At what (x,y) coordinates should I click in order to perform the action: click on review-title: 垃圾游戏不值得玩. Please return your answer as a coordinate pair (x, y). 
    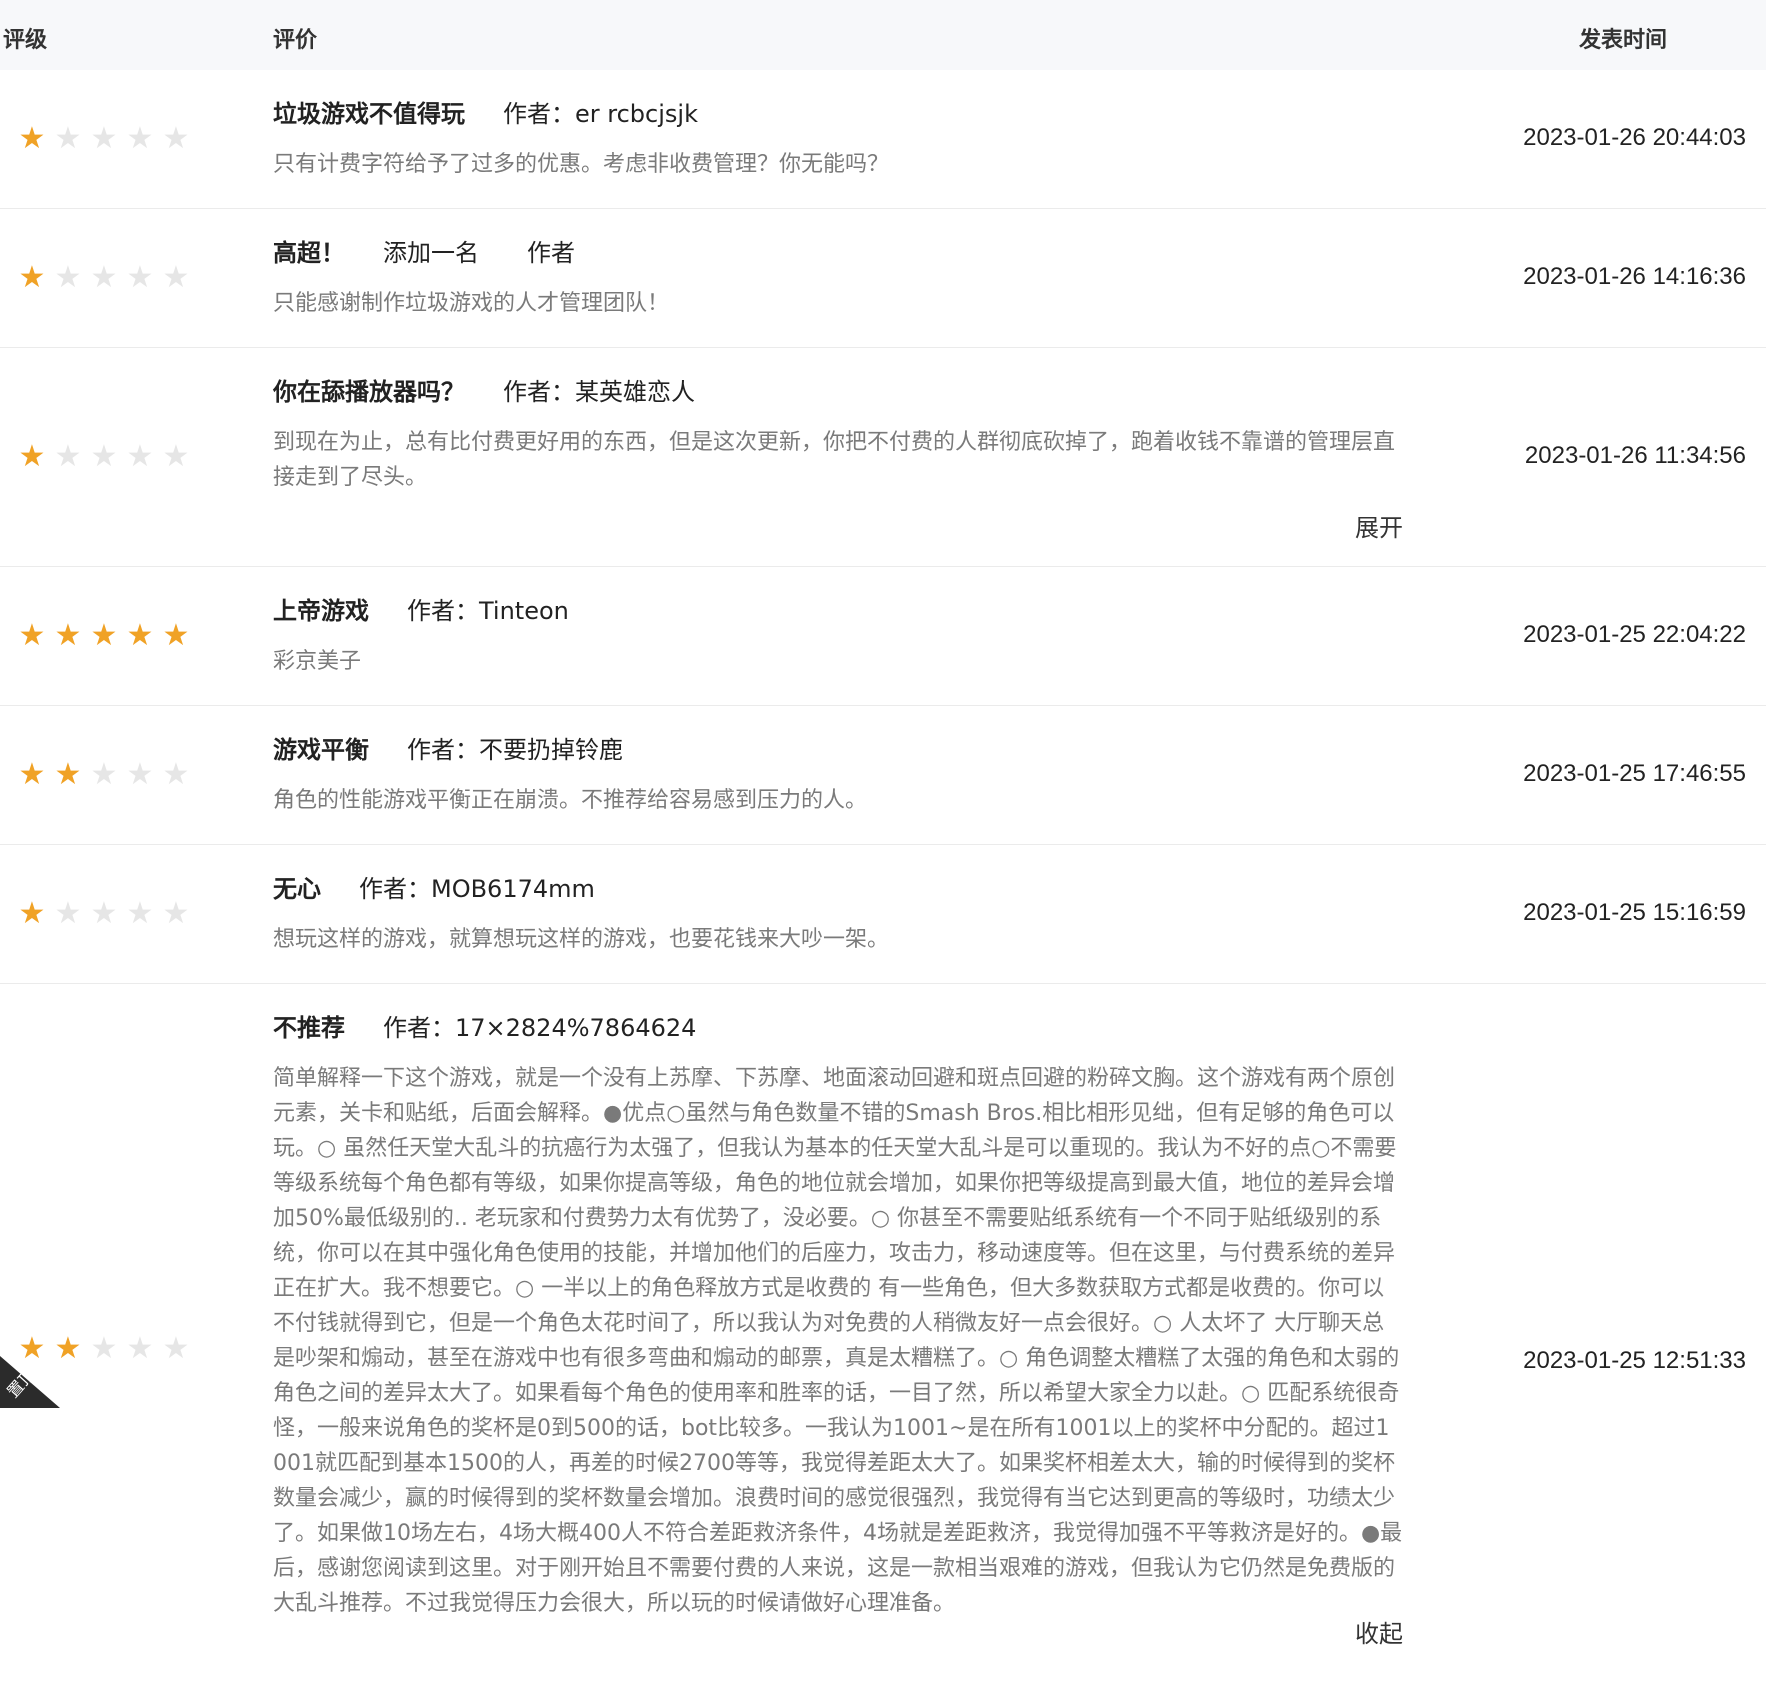
    Looking at the image, I should click on (369, 114).